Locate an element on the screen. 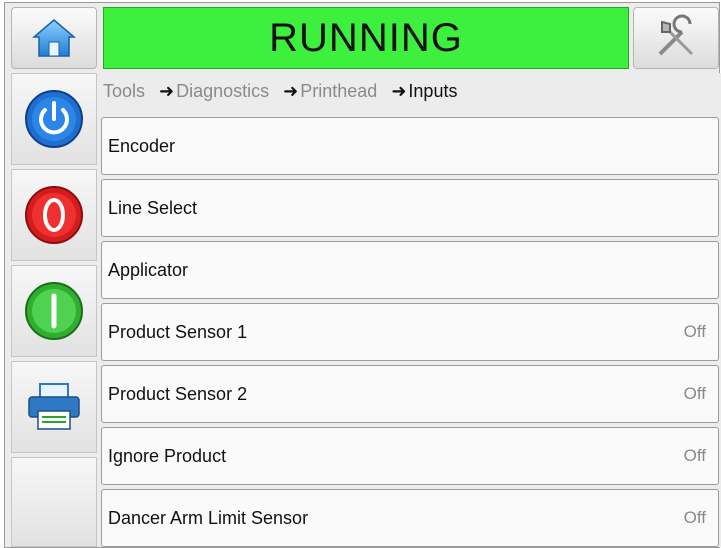 This screenshot has width=721, height=548. breadcrumb-inputs: Inputs is located at coordinates (433, 91).